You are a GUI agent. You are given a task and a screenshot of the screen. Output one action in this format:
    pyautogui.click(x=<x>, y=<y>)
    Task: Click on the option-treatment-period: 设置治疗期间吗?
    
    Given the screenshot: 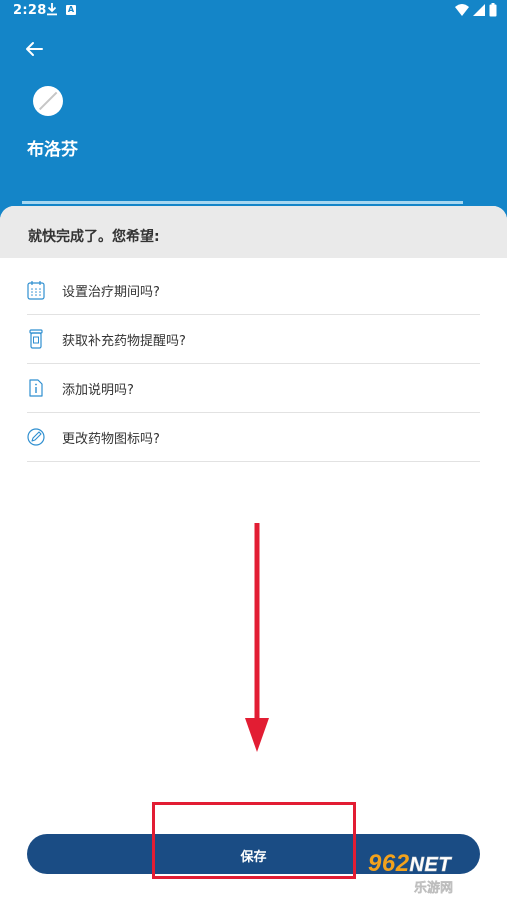 What is the action you would take?
    pyautogui.click(x=253, y=290)
    